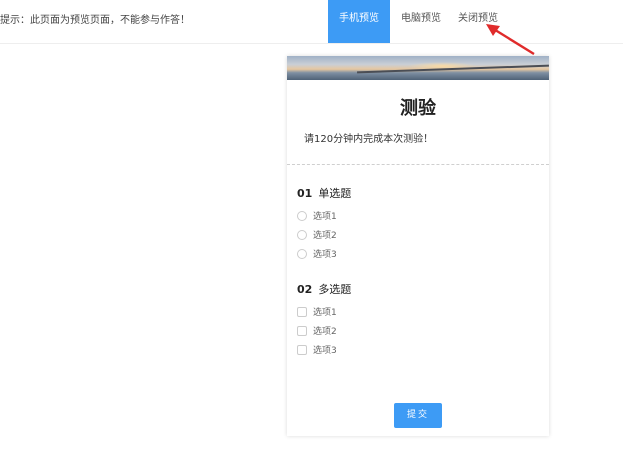  Describe the element at coordinates (359, 21) in the screenshot. I see `tab-mobile-preview: 手机预览` at that location.